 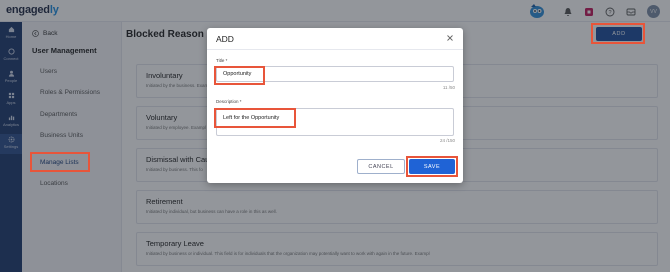 What do you see at coordinates (447, 140) in the screenshot?
I see `description-char-counter: 24 /150` at bounding box center [447, 140].